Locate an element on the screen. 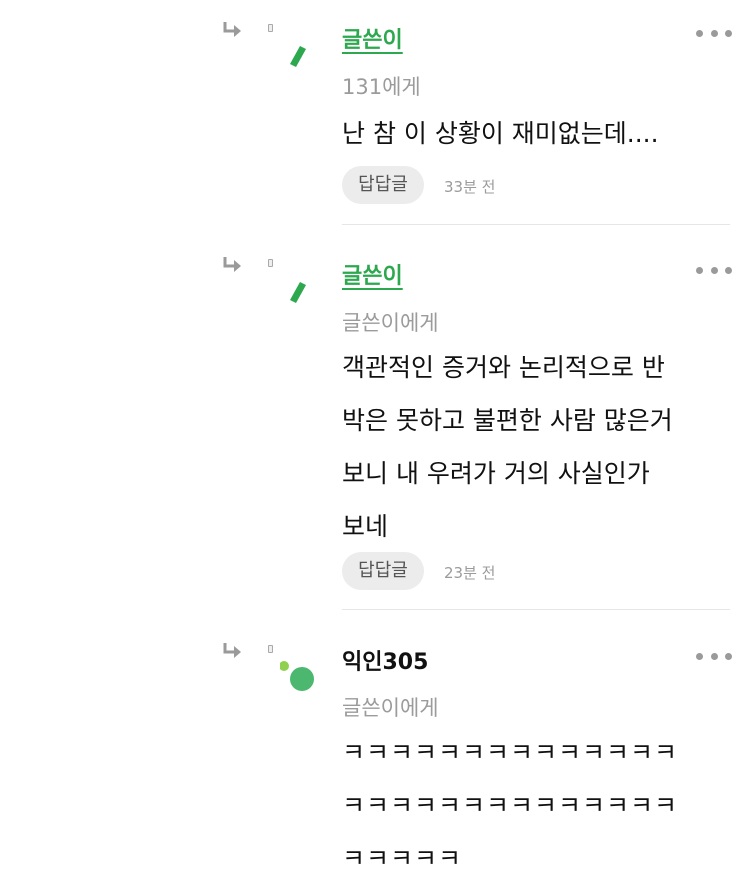 Image resolution: width=750 pixels, height=885 pixels. comment-body: ㅋㅋㅋㅋㅋㅋㅋㅋㅋㅋㅋㅋㅋㅋ ㅋㅋㅋㅋㅋㅋㅋㅋㅋㅋㅋㅋㅋㅋ ㅋㅋㅋㅋㅋ is located at coordinates (510, 805).